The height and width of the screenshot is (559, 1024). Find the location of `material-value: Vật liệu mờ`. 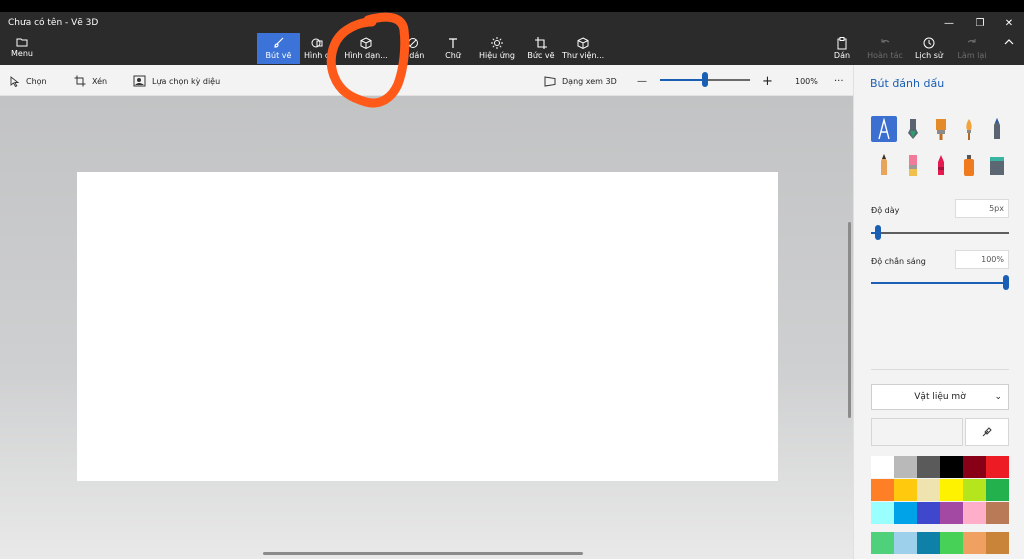

material-value: Vật liệu mờ is located at coordinates (940, 397).